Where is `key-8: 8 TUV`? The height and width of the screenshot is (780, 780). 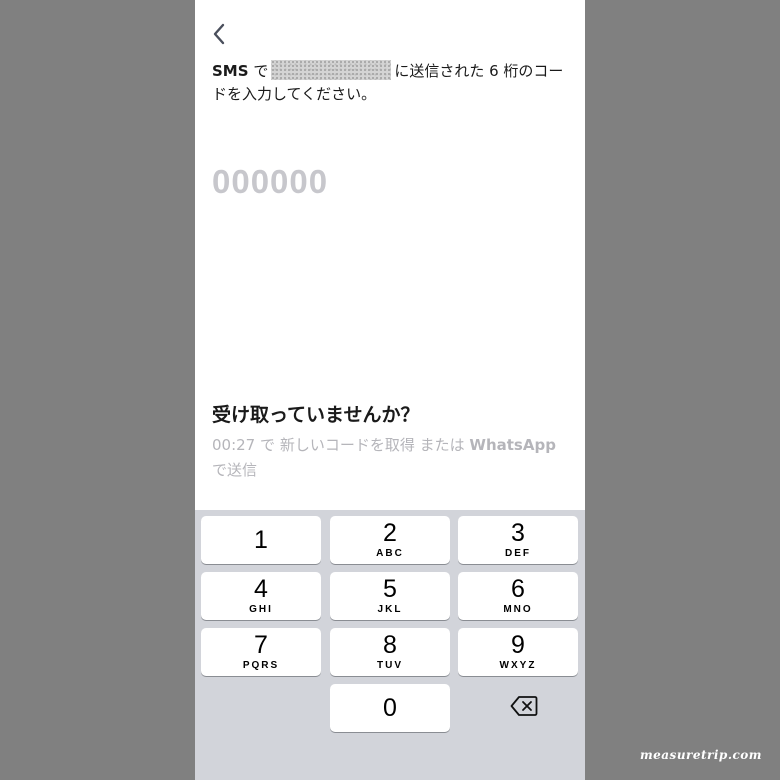
key-8: 8 TUV is located at coordinates (390, 652).